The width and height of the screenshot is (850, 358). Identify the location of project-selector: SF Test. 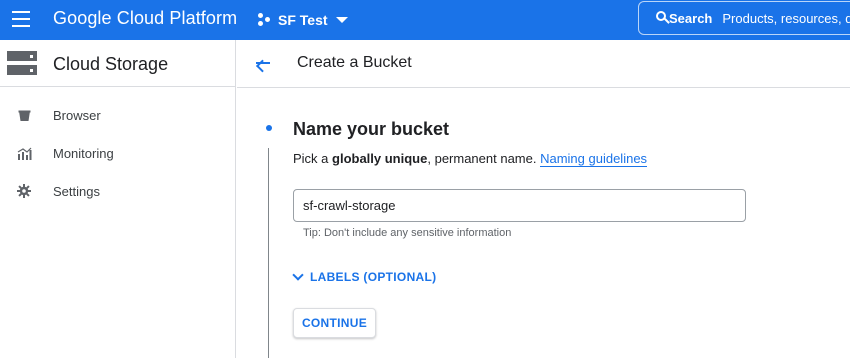
(303, 20).